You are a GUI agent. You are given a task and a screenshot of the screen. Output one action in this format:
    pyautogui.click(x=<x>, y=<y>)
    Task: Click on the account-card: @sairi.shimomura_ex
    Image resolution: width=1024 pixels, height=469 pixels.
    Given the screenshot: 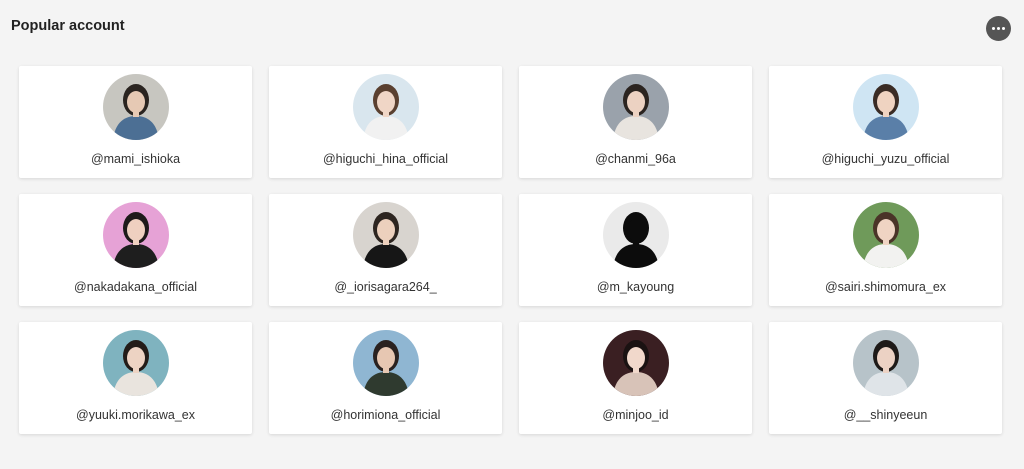 What is the action you would take?
    pyautogui.click(x=885, y=250)
    